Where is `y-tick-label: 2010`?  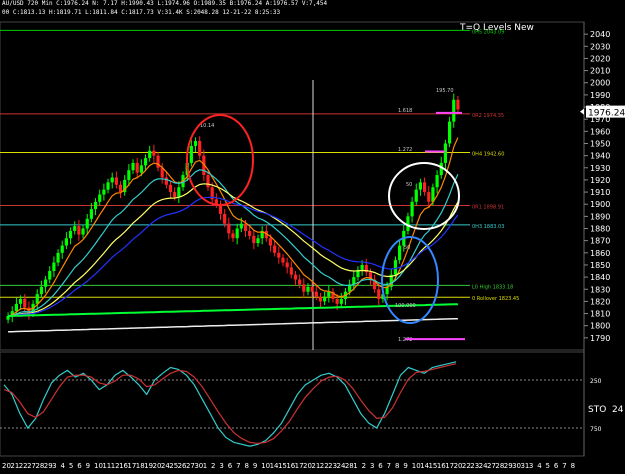
y-tick-label: 2010 is located at coordinates (600, 71).